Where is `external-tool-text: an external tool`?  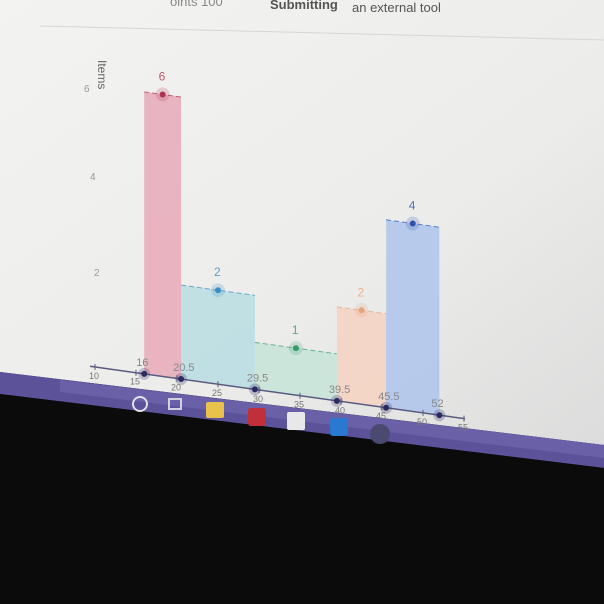 external-tool-text: an external tool is located at coordinates (396, 7).